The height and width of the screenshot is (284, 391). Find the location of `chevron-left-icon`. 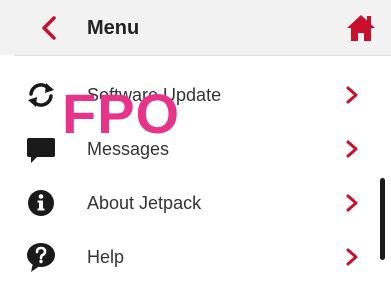

chevron-left-icon is located at coordinates (49, 28).